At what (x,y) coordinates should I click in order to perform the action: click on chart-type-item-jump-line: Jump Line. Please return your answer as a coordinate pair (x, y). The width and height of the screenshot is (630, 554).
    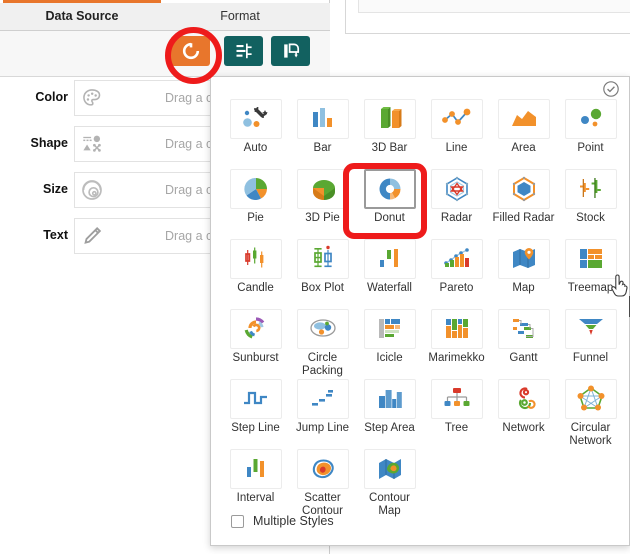
    Looking at the image, I should click on (322, 412).